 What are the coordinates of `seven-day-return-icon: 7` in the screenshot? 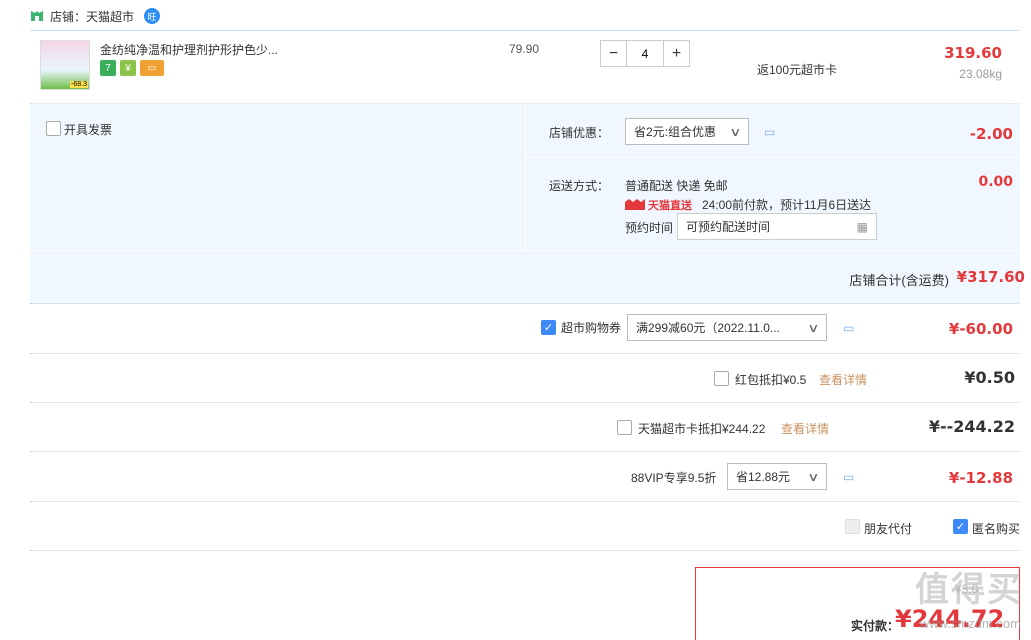 It's located at (108, 68).